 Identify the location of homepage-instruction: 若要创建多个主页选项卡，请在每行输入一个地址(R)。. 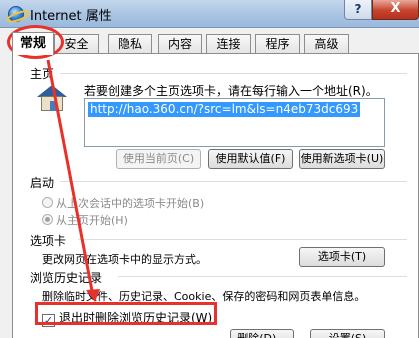
(231, 91).